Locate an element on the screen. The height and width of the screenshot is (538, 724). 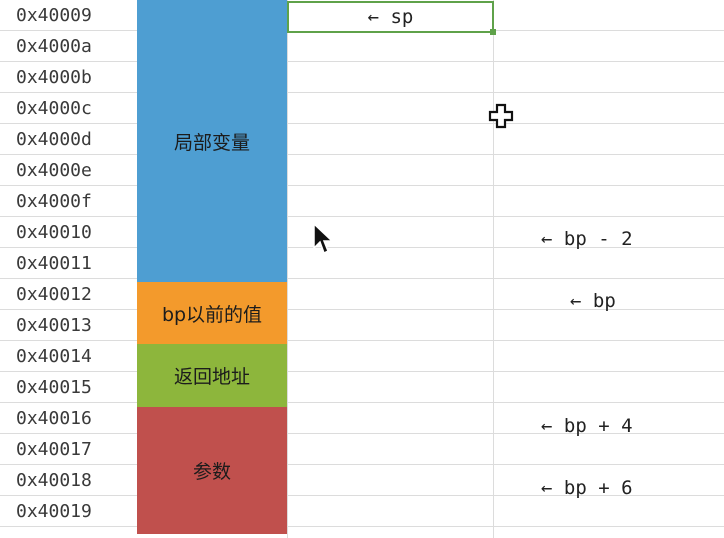
return-address-label: 返回地址 is located at coordinates (211, 377).